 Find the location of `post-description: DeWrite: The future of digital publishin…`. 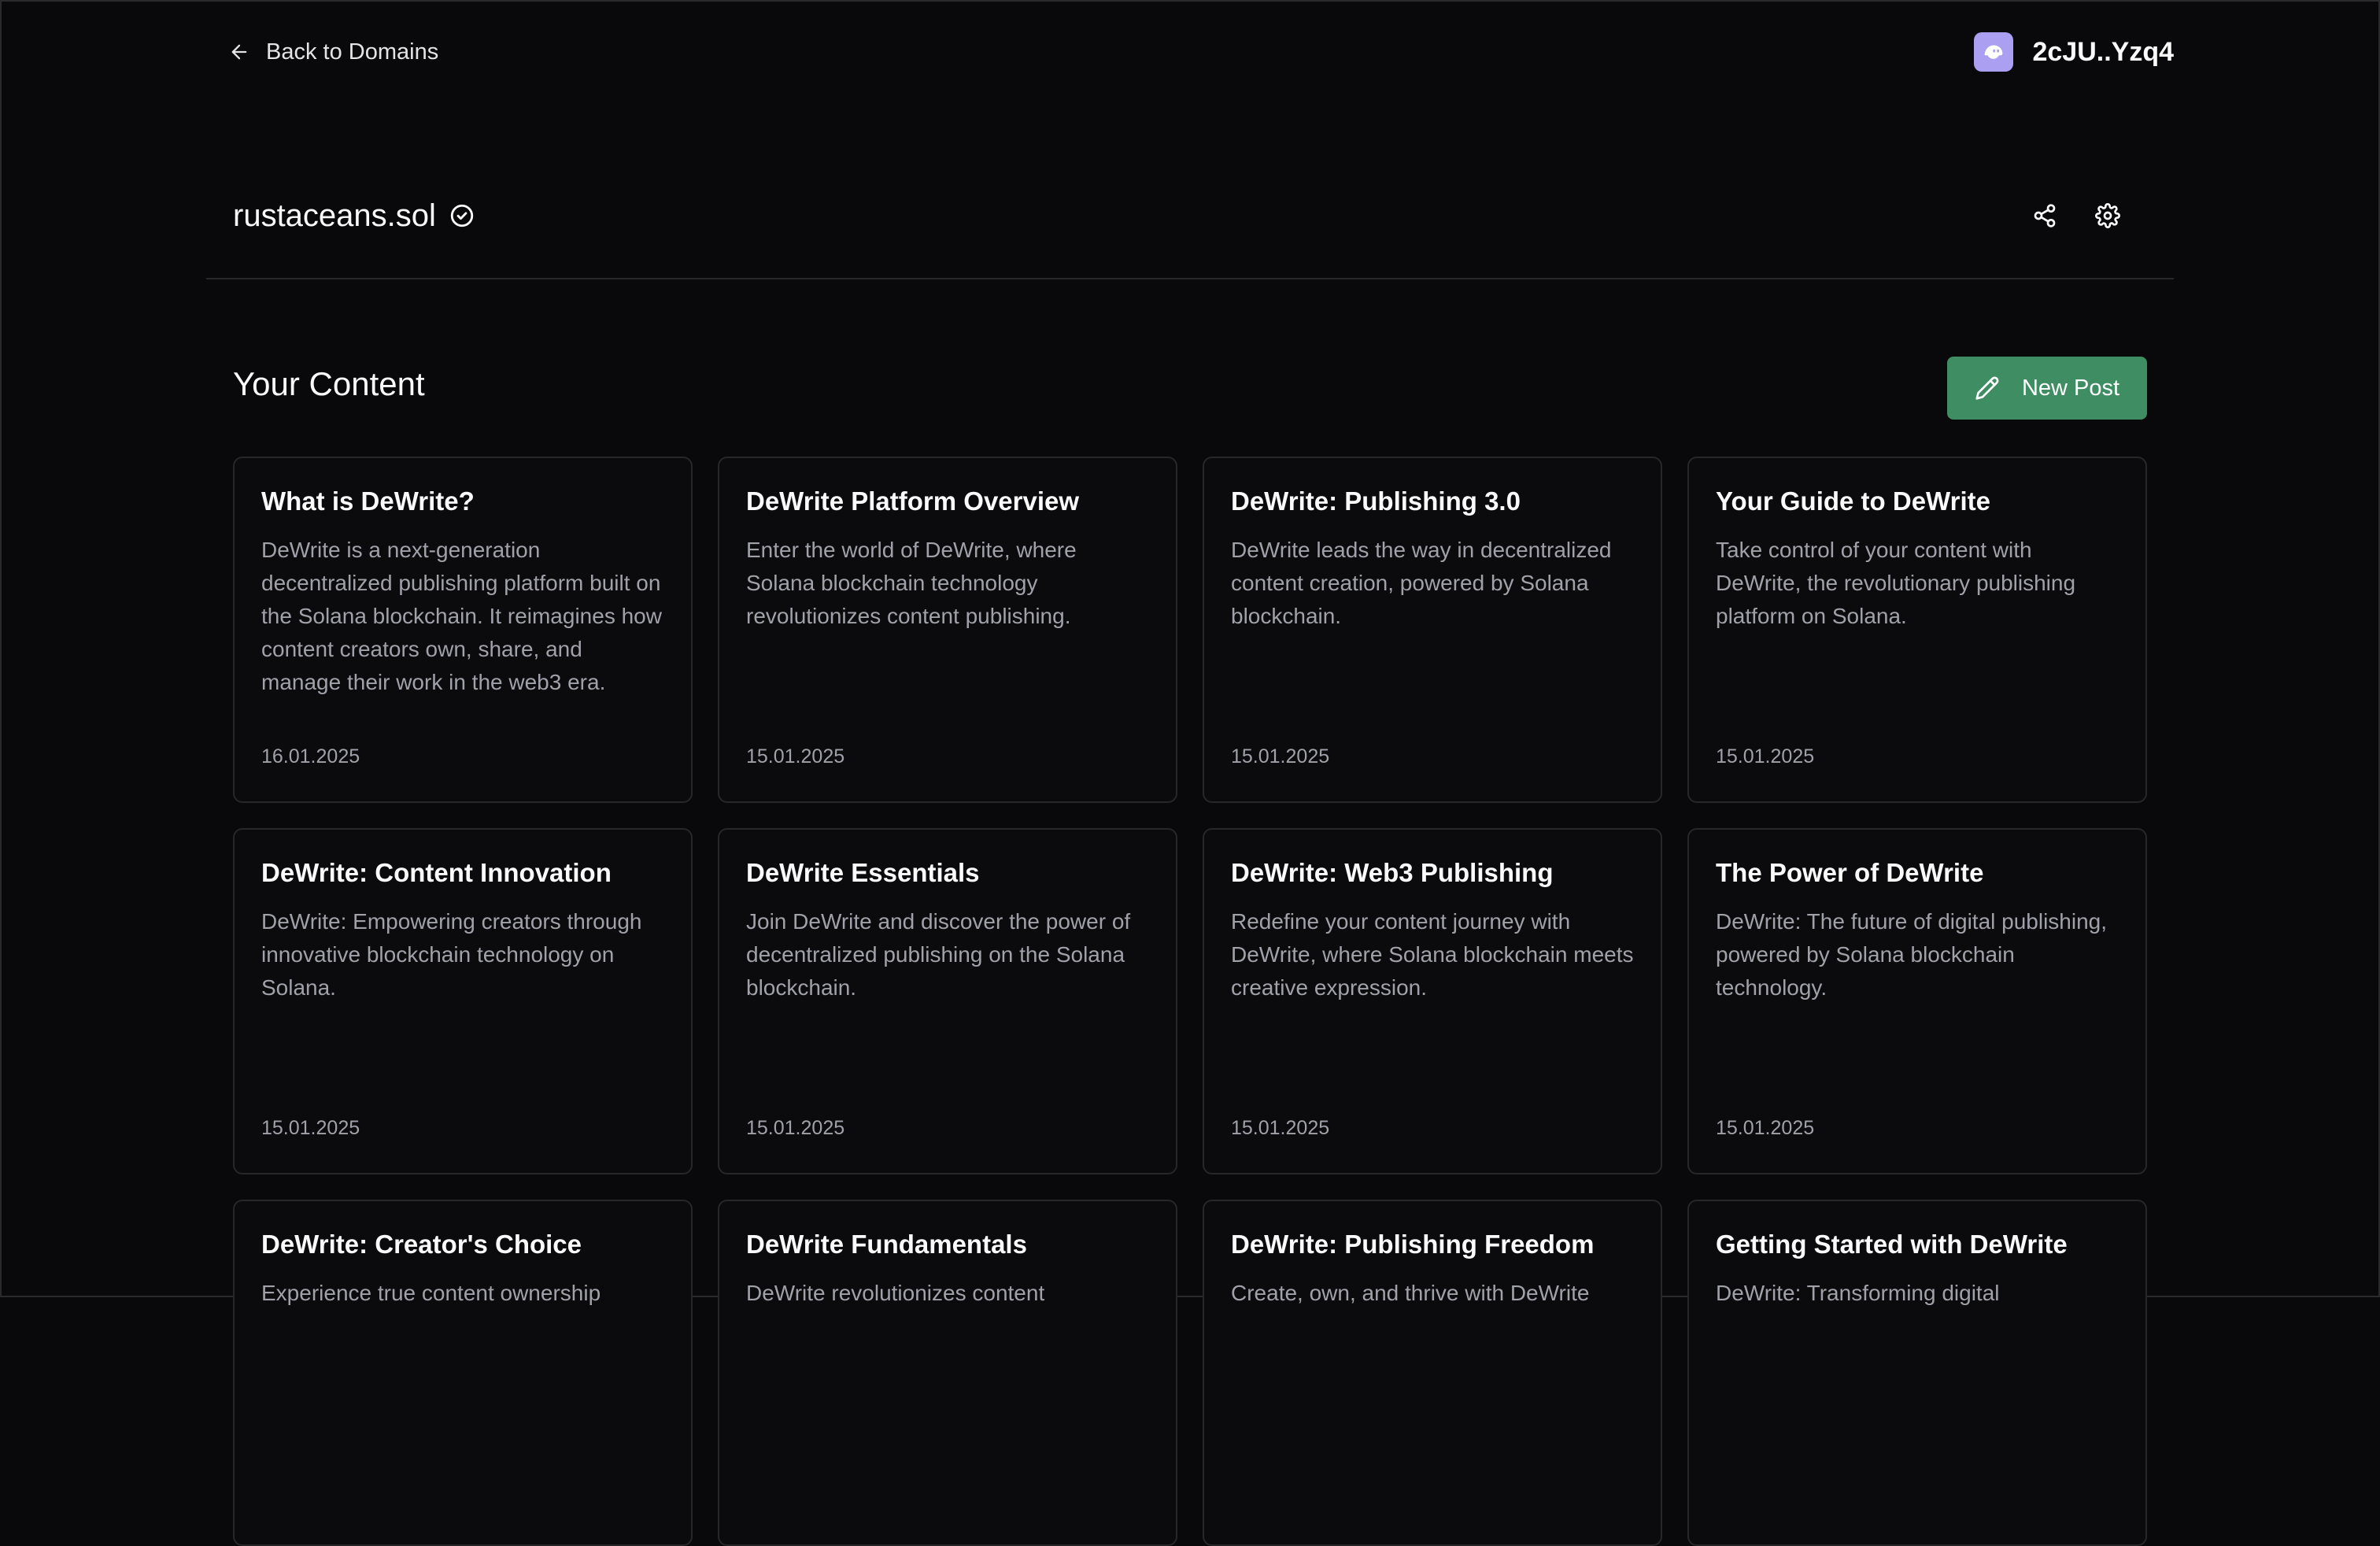

post-description: DeWrite: The future of digital publishin… is located at coordinates (1912, 954).